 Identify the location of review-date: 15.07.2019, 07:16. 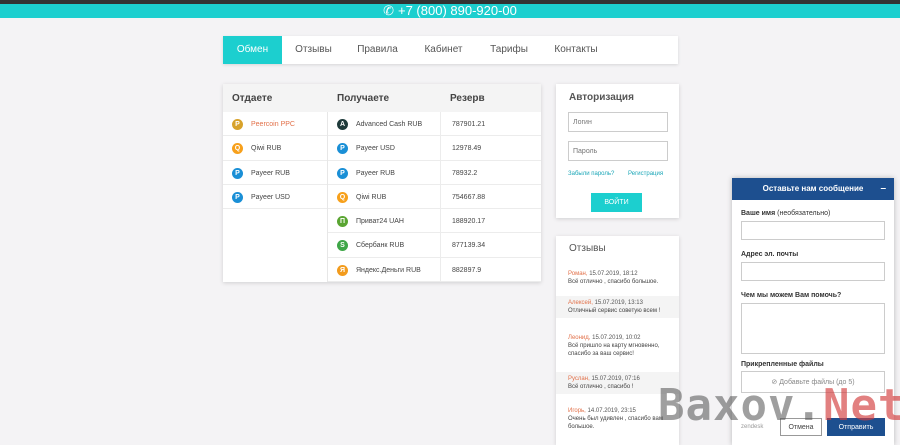
(615, 379).